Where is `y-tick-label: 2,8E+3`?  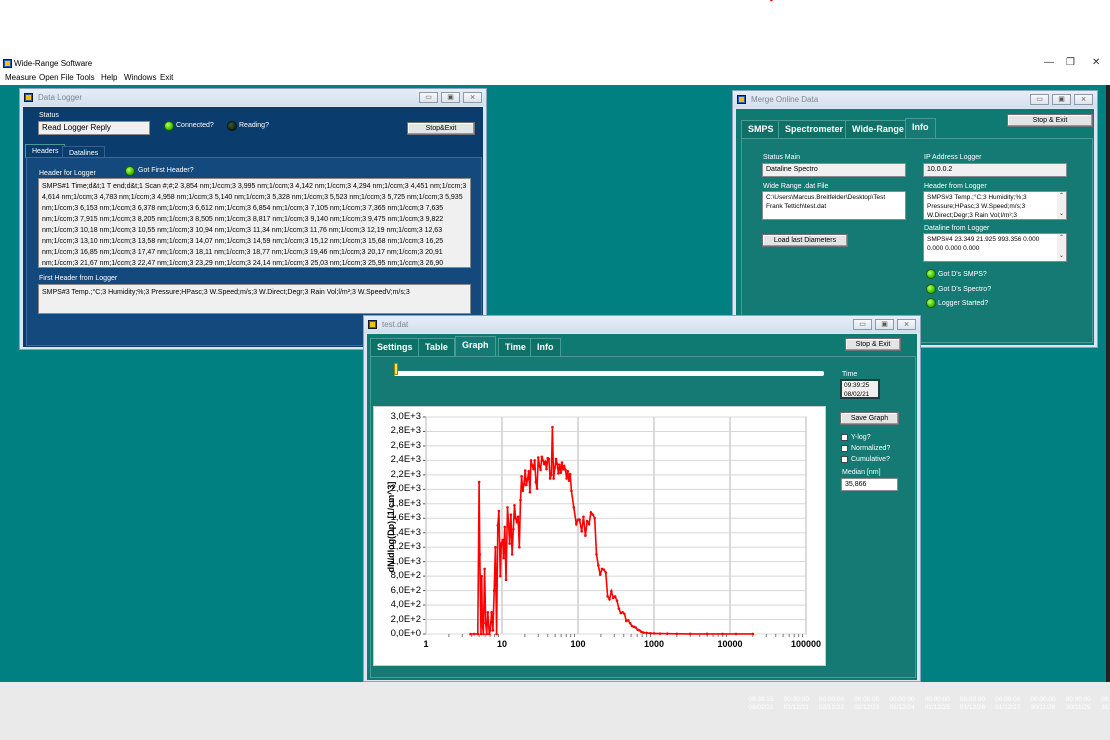 y-tick-label: 2,8E+3 is located at coordinates (405, 431).